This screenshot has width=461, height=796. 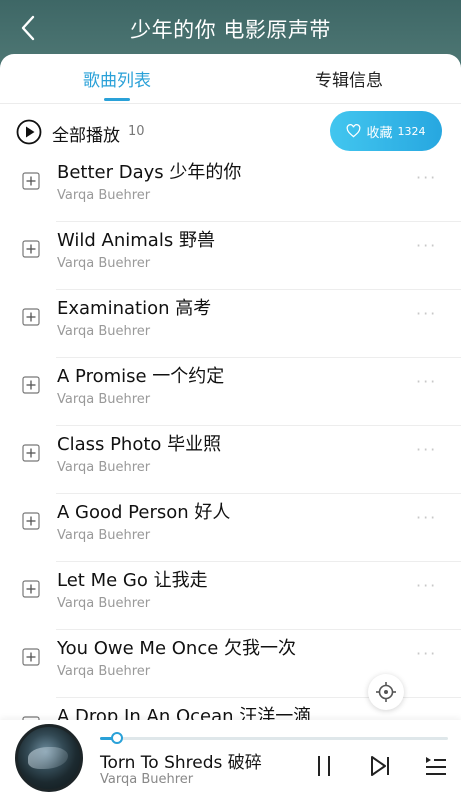 What do you see at coordinates (29, 132) in the screenshot?
I see `play-circle-icon` at bounding box center [29, 132].